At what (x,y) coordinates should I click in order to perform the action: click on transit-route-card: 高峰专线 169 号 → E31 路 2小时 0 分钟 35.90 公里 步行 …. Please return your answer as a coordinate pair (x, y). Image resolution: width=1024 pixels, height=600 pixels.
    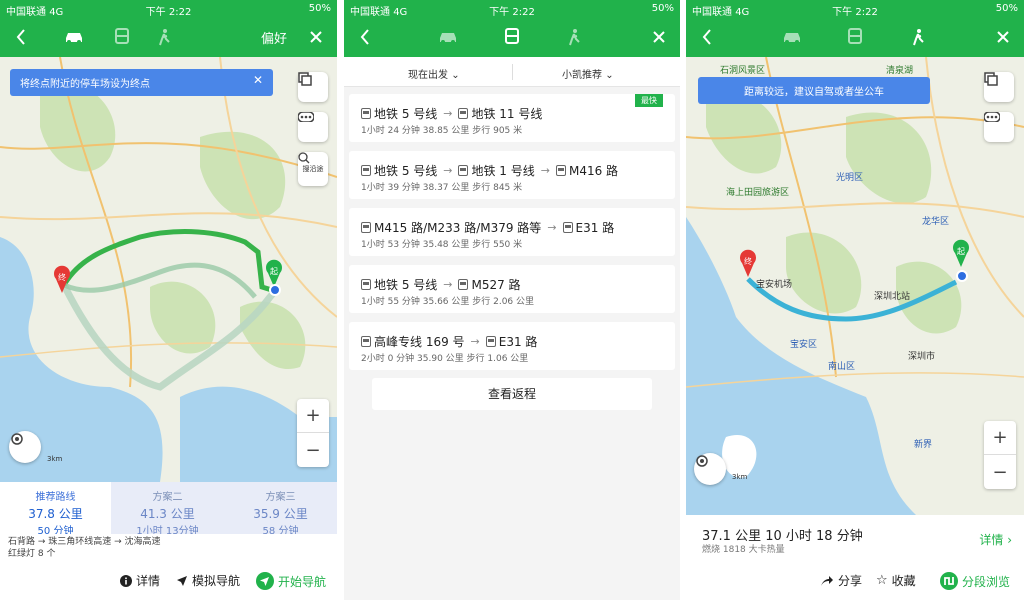
    Looking at the image, I should click on (512, 346).